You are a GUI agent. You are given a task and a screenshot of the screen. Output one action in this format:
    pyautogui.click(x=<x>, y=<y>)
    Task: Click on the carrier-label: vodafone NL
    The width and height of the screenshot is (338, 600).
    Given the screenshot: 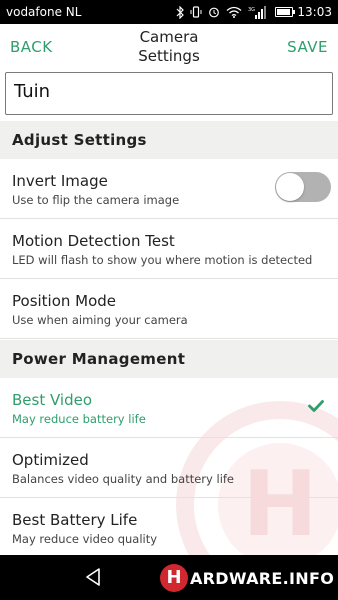 What is the action you would take?
    pyautogui.click(x=44, y=12)
    